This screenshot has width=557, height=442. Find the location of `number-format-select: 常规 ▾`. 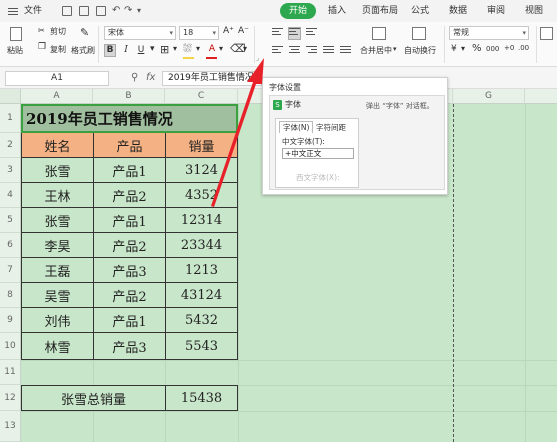

number-format-select: 常规 ▾ is located at coordinates (489, 33).